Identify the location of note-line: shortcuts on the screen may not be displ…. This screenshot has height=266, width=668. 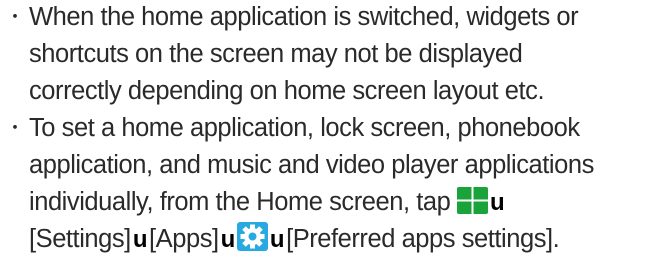
(276, 54).